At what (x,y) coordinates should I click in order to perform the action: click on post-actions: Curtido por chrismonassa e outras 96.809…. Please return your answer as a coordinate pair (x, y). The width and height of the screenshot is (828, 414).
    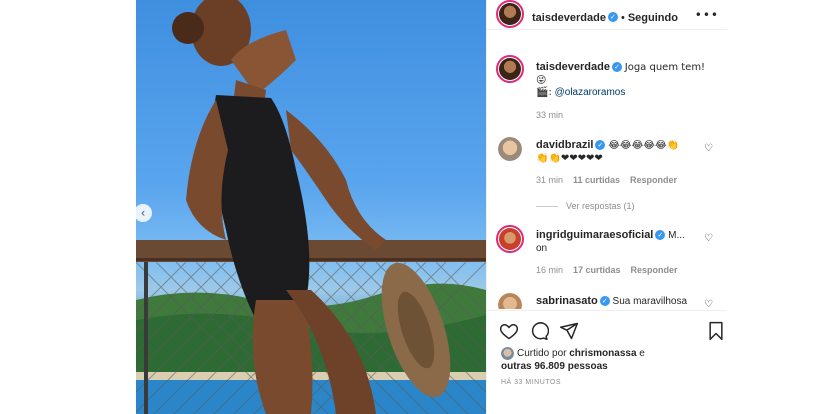
    Looking at the image, I should click on (607, 357).